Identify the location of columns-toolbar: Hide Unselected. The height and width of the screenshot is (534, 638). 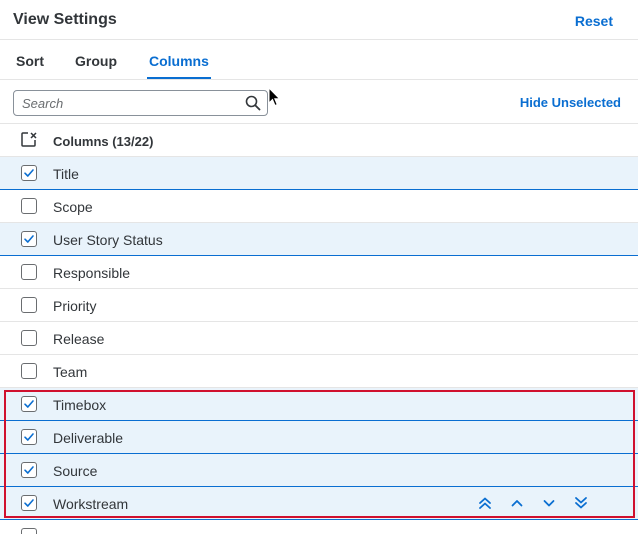
(319, 102).